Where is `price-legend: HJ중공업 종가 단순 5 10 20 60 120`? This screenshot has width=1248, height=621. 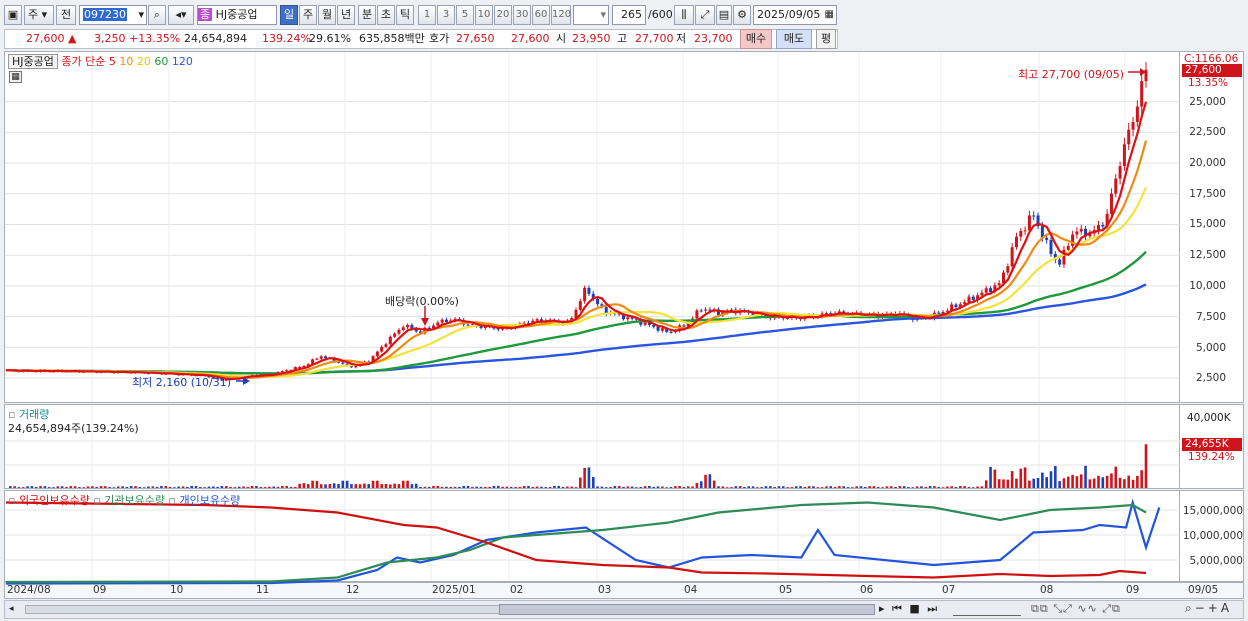
price-legend: HJ중공업 종가 단순 5 10 20 60 120 is located at coordinates (100, 61).